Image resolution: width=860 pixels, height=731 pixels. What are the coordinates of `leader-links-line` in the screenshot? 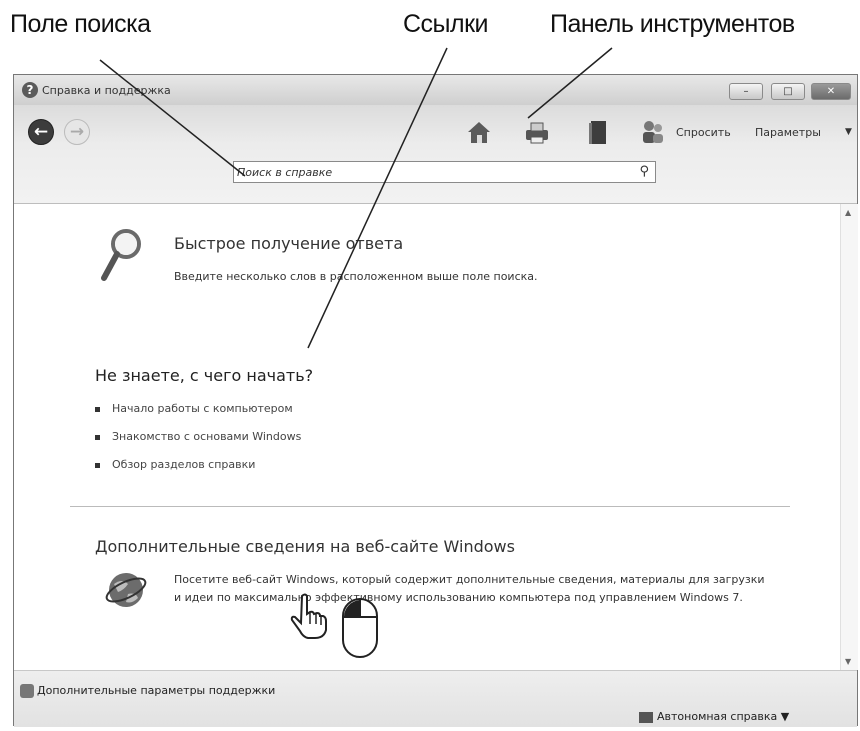 It's located at (377, 198).